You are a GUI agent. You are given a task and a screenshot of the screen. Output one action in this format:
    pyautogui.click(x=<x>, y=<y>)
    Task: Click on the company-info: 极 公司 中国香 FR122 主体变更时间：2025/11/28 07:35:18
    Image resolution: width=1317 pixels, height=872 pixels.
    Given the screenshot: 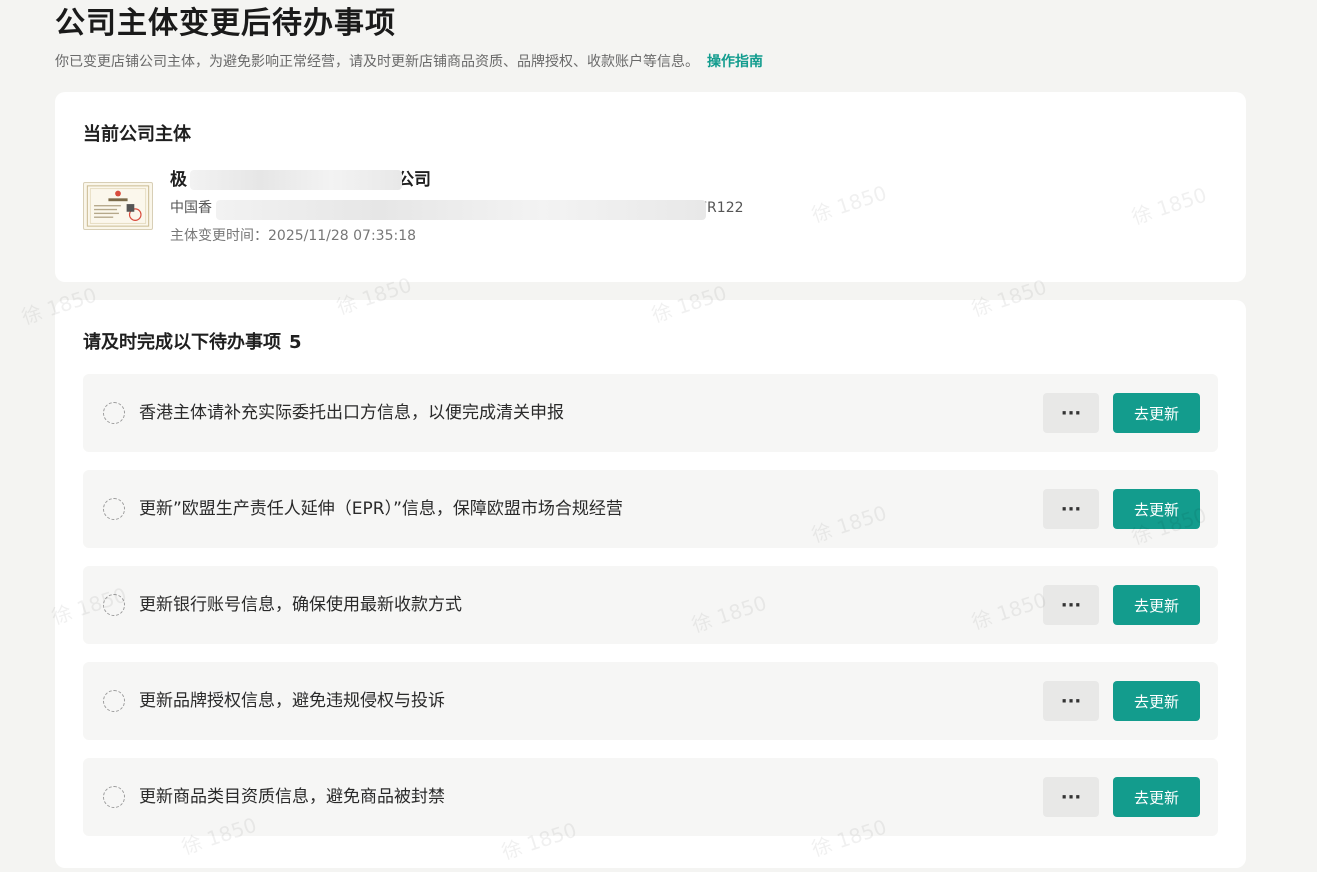 What is the action you would take?
    pyautogui.click(x=457, y=207)
    